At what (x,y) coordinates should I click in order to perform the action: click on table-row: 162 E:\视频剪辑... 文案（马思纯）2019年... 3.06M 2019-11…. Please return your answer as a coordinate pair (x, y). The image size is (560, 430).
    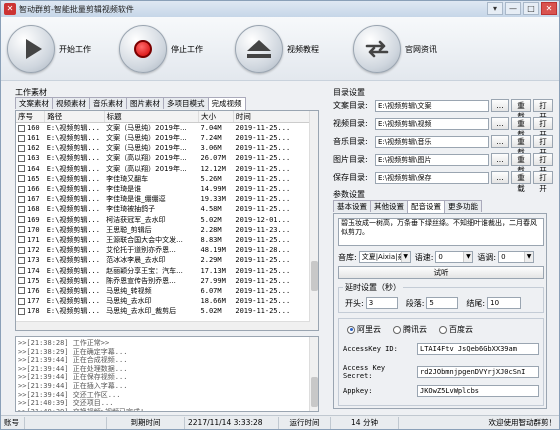
    Looking at the image, I should click on (167, 148).